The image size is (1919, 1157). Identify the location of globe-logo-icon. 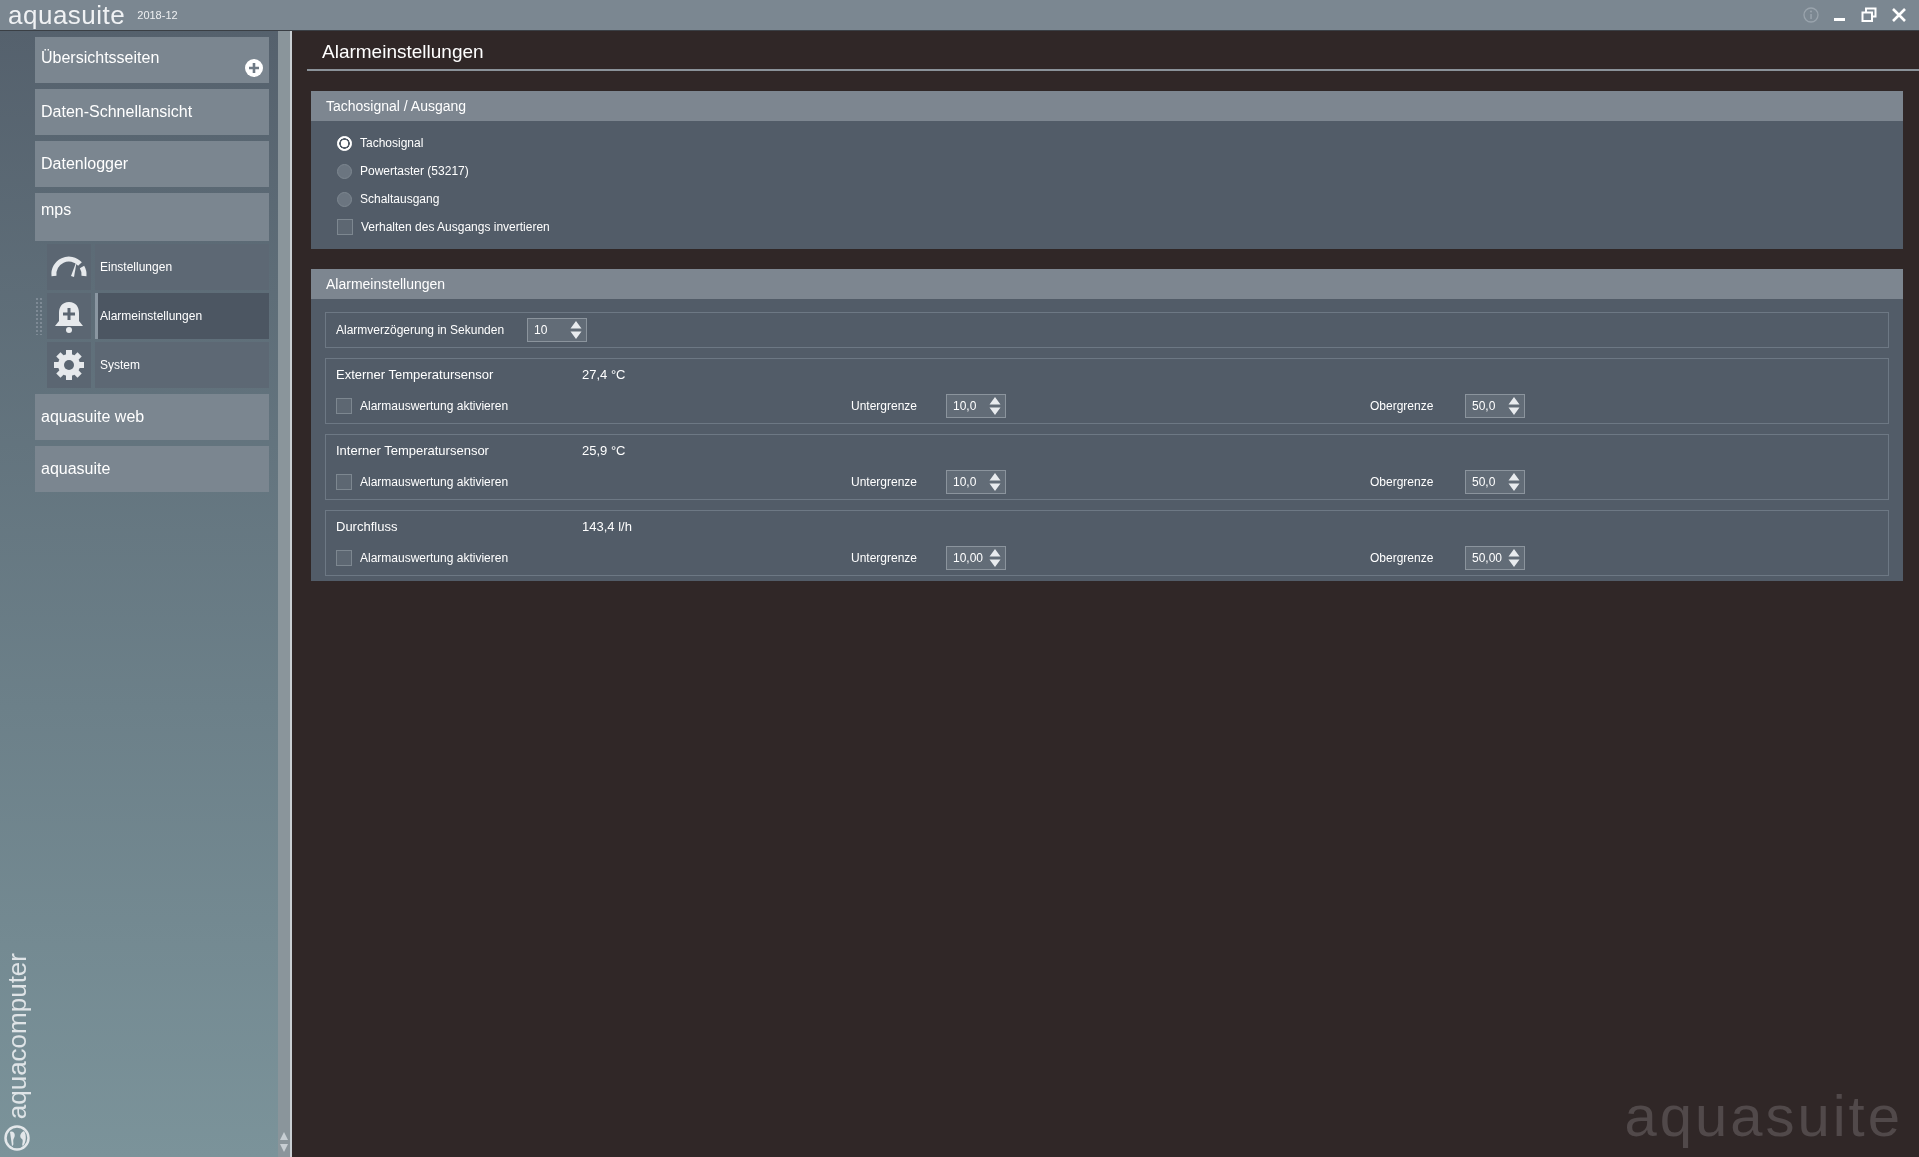
(17, 1138).